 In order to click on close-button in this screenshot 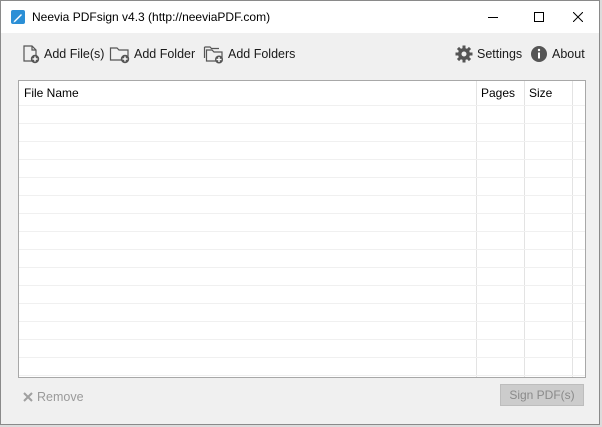, I will do `click(578, 17)`.